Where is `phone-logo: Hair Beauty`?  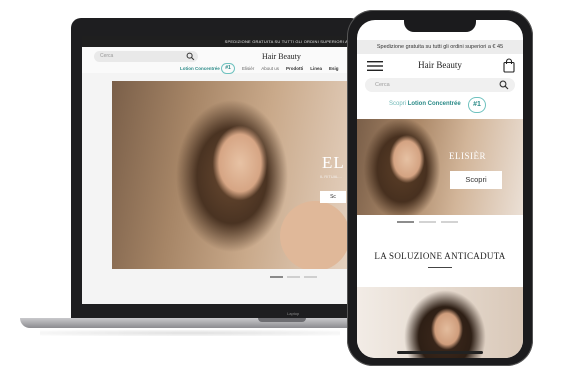 phone-logo: Hair Beauty is located at coordinates (440, 65).